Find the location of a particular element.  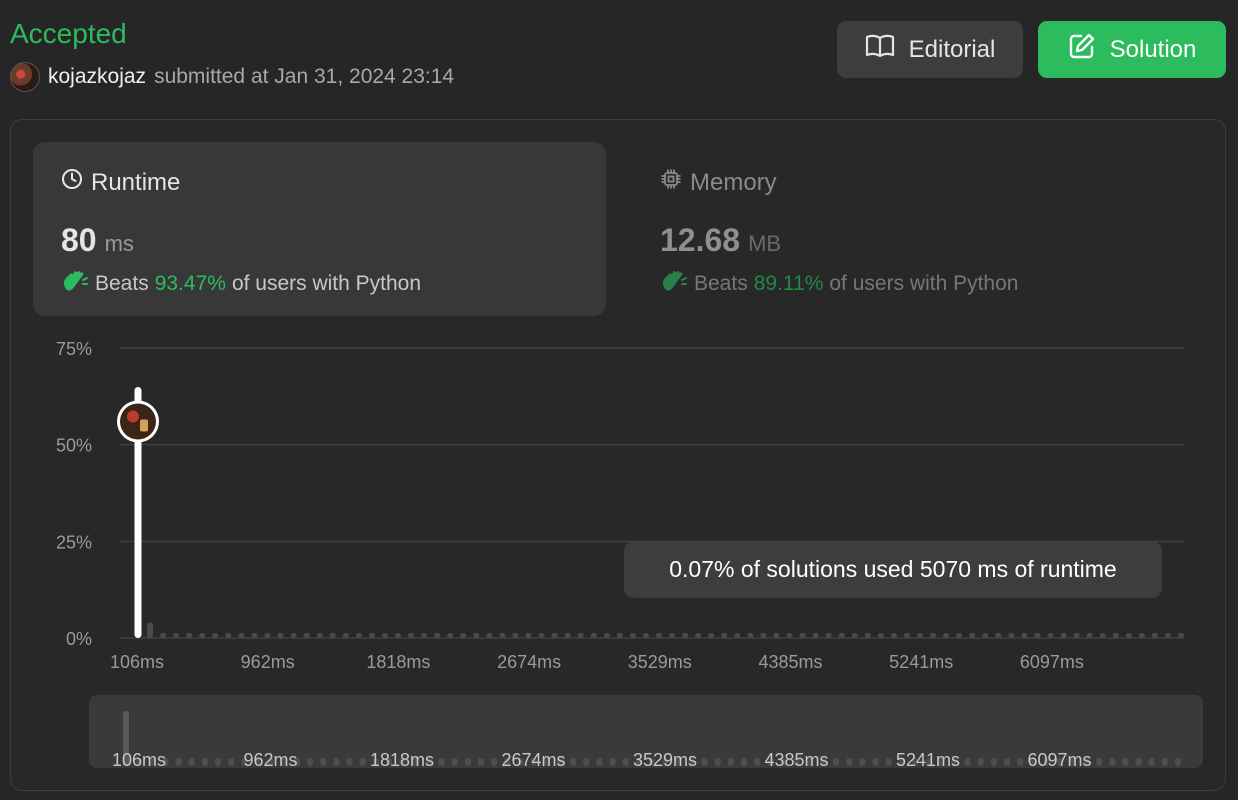

solution-button: Solution is located at coordinates (1132, 49).